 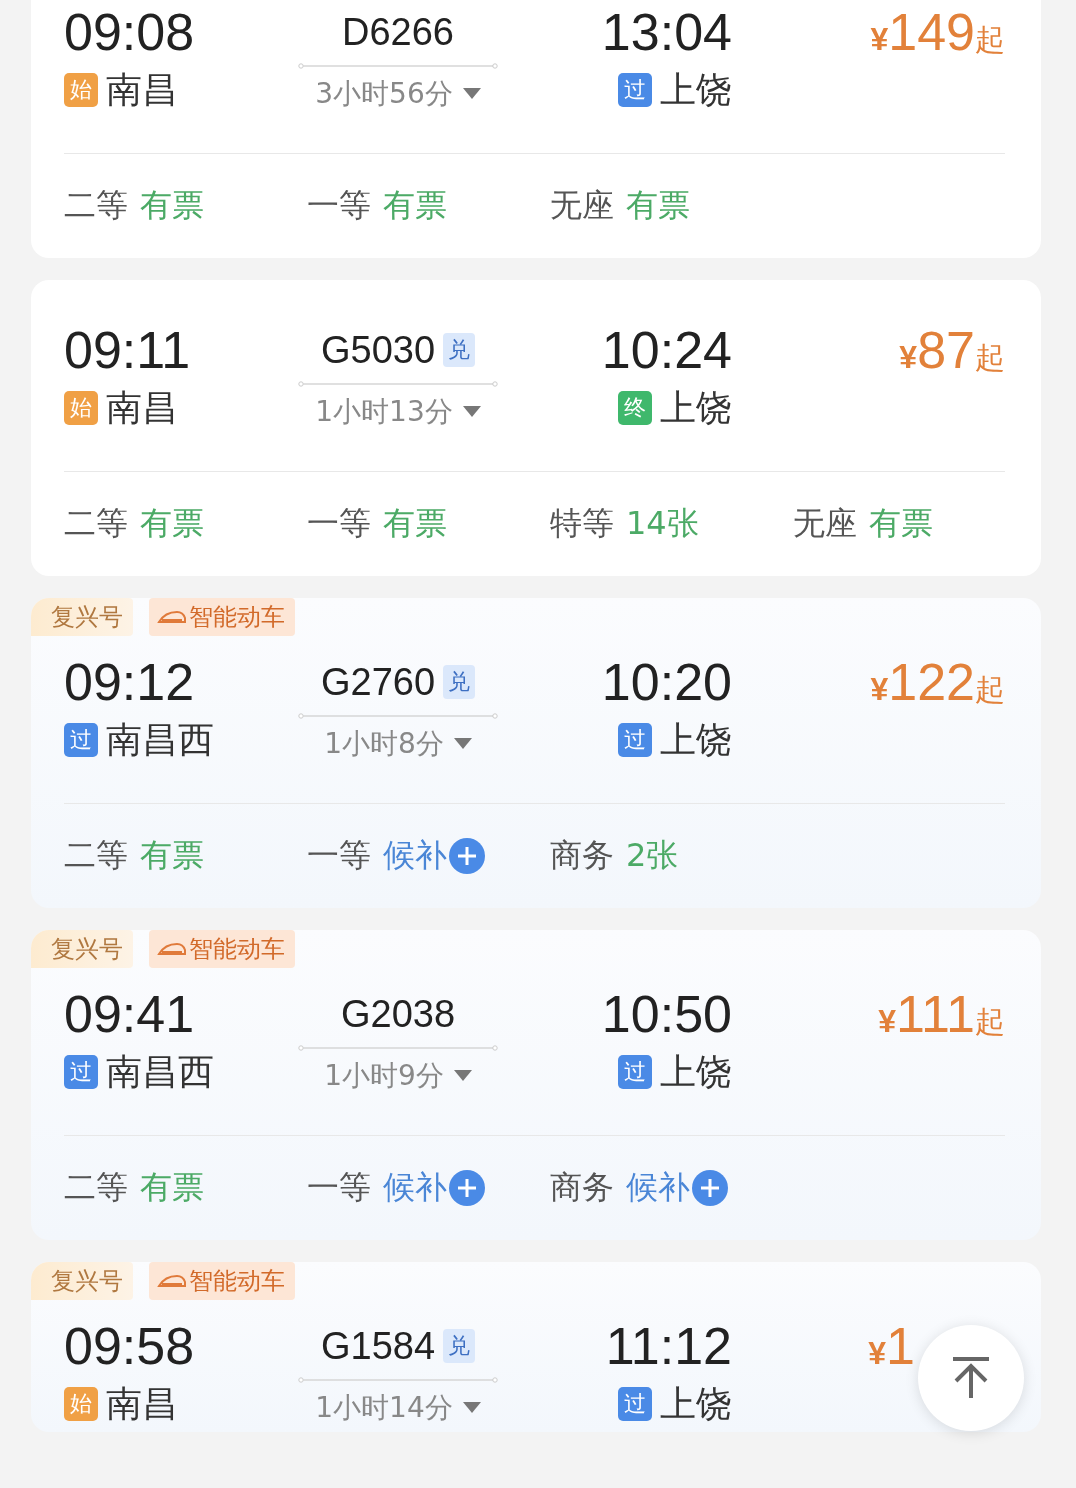 I want to click on arrival-time: 11:12, so click(x=668, y=1346).